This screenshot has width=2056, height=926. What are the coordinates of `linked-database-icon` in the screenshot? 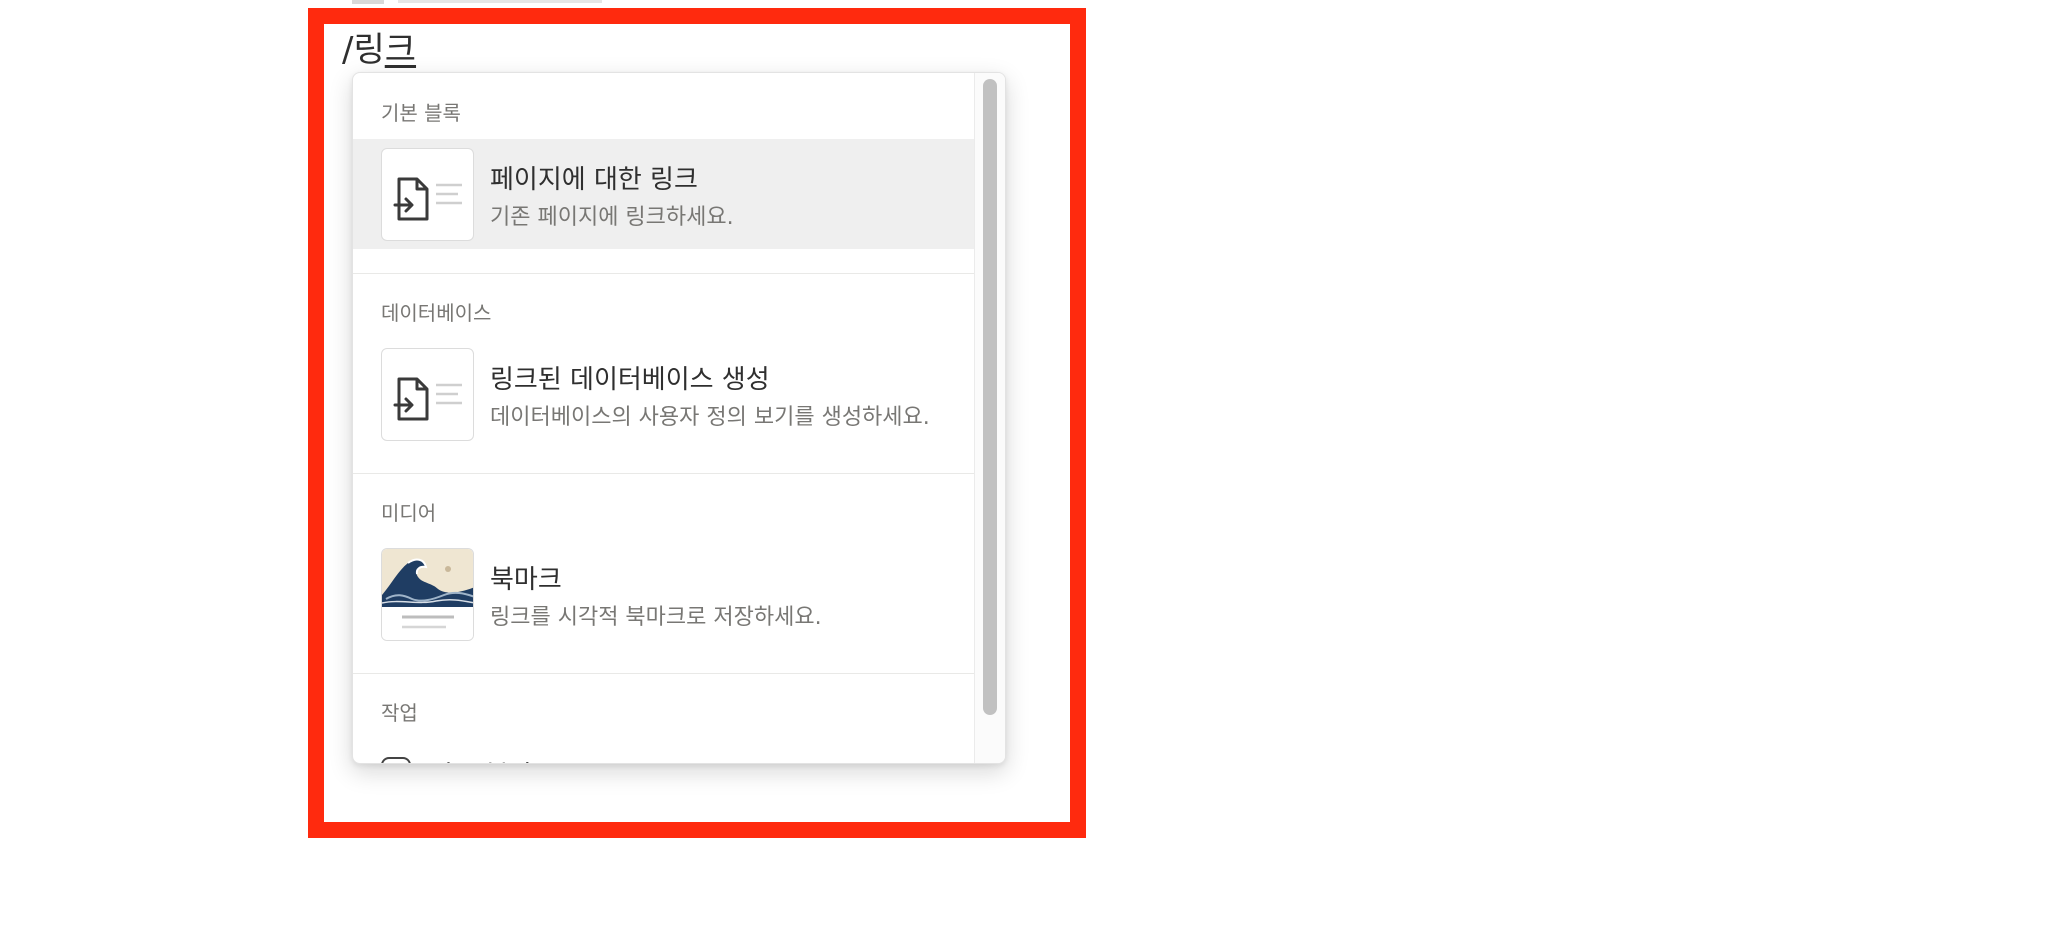 It's located at (427, 394).